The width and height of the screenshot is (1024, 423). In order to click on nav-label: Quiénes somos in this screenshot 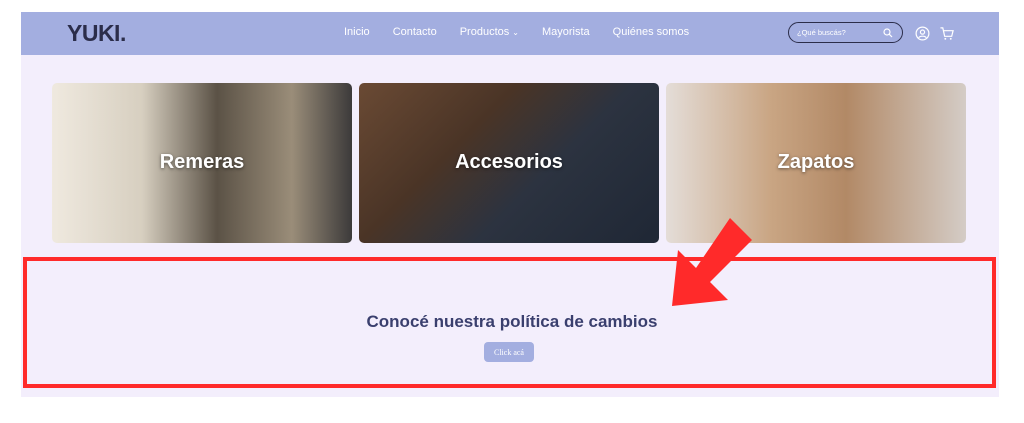, I will do `click(651, 32)`.